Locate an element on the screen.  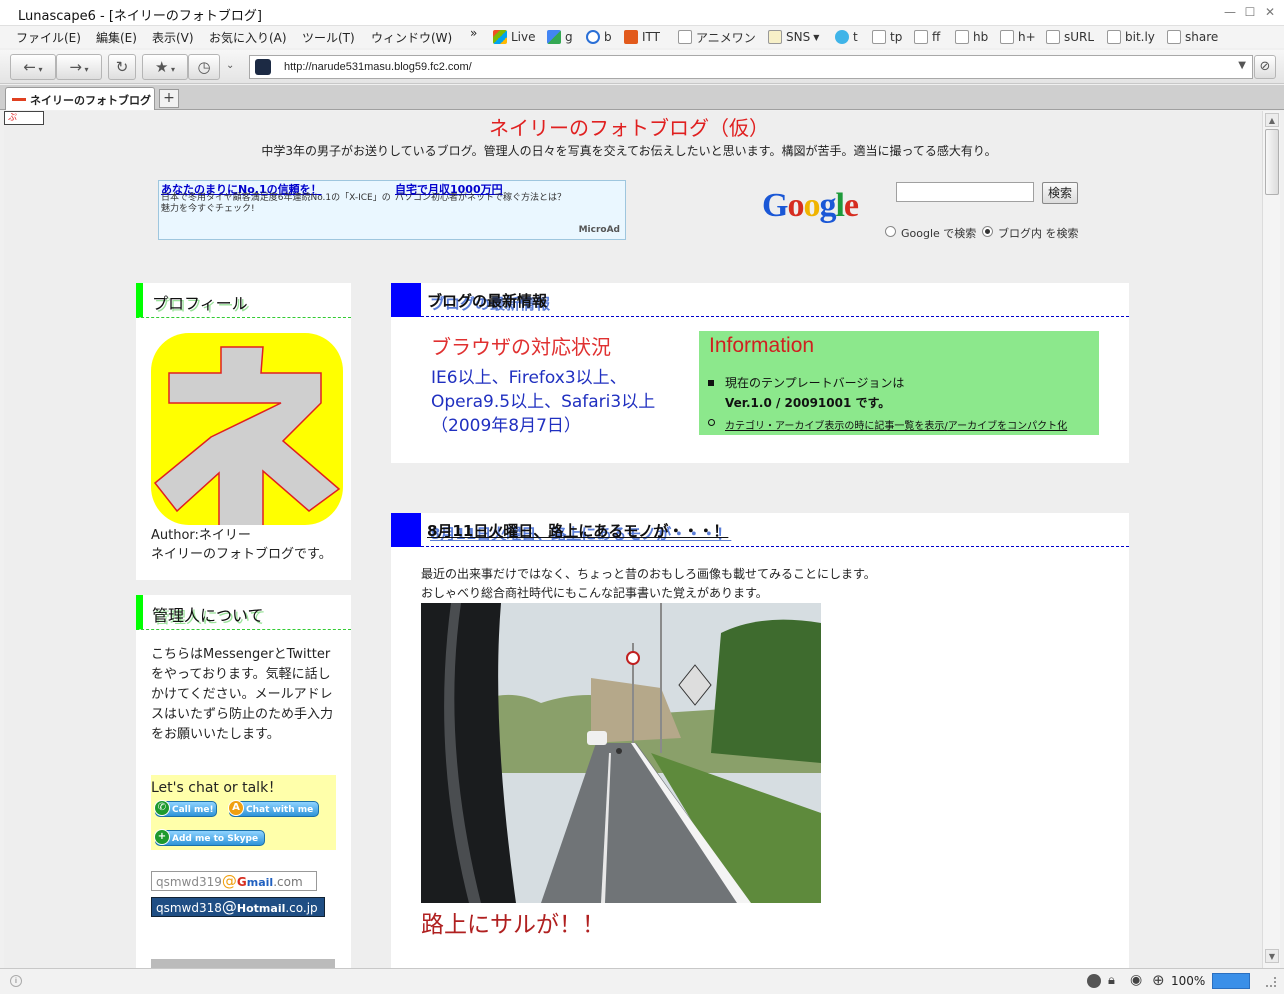
compact-archive-link: アーカイブをコンパクト化 is located at coordinates (1007, 426).